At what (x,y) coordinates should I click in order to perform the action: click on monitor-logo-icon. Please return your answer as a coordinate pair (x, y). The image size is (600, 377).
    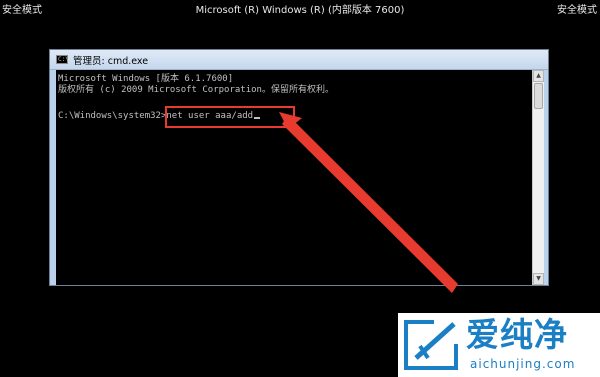
    Looking at the image, I should click on (431, 345).